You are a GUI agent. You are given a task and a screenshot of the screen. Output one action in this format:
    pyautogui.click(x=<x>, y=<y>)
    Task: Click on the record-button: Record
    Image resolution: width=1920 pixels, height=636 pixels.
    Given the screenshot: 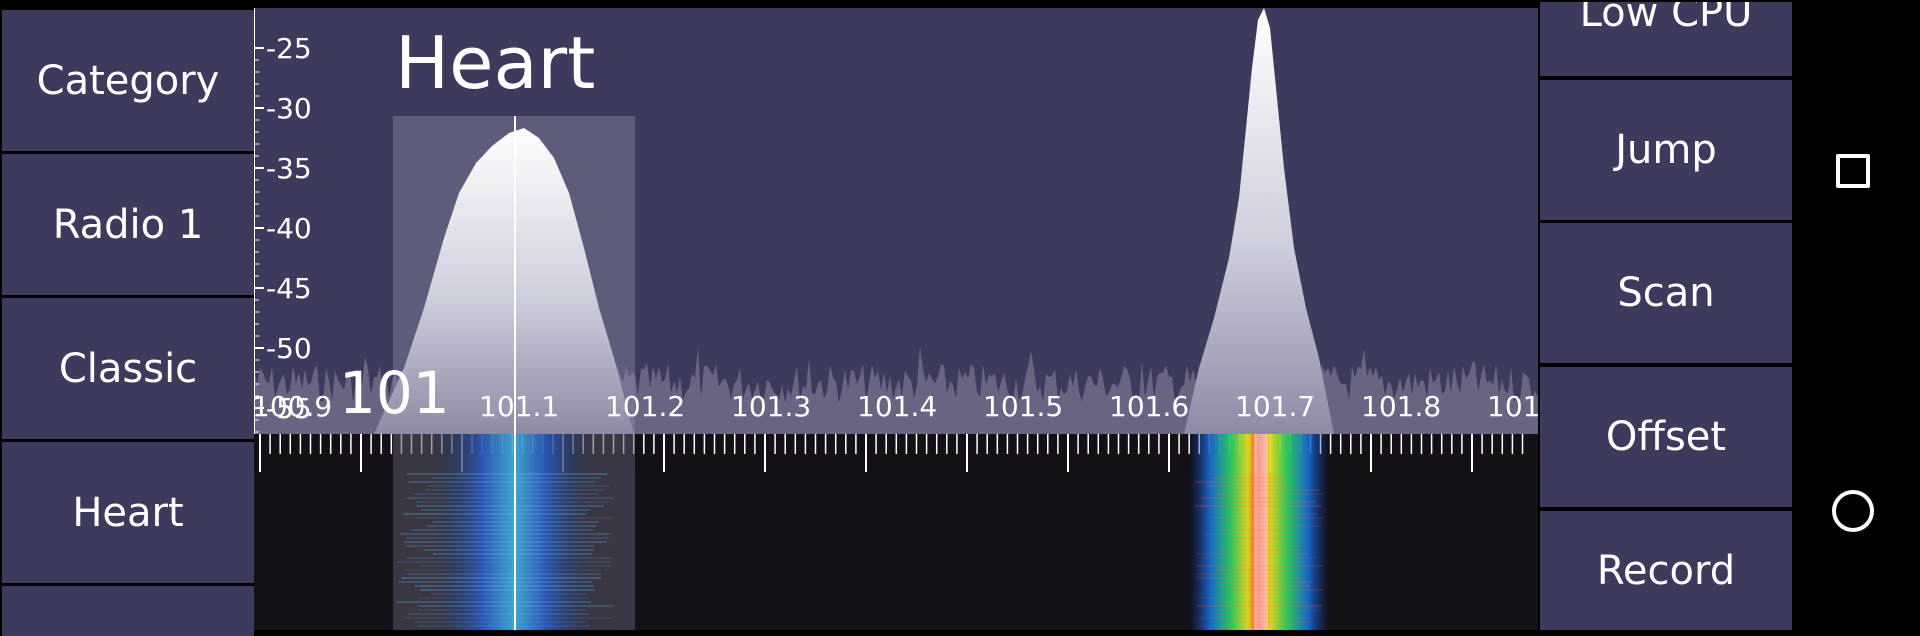 What is the action you would take?
    pyautogui.click(x=1666, y=570)
    